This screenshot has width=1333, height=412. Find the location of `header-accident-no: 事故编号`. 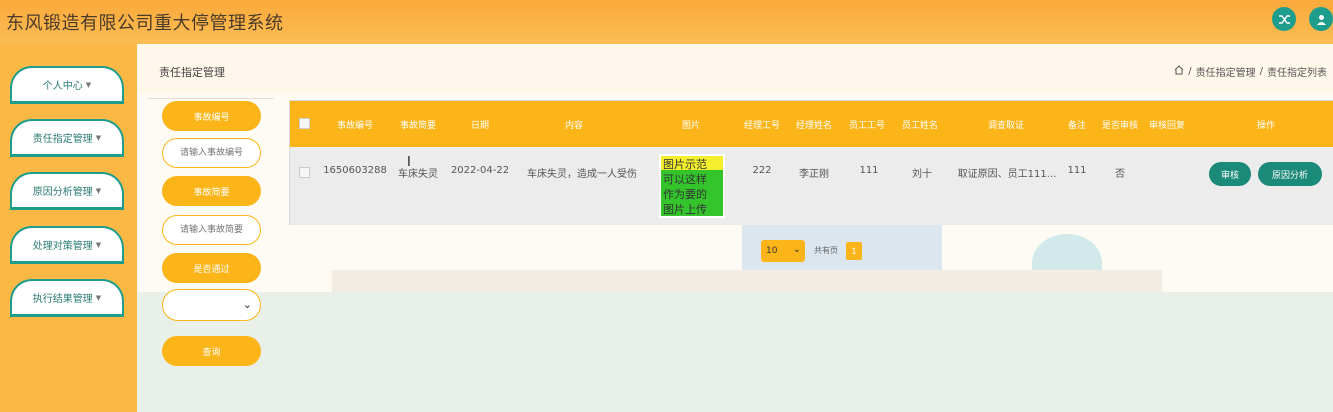

header-accident-no: 事故编号 is located at coordinates (355, 124).